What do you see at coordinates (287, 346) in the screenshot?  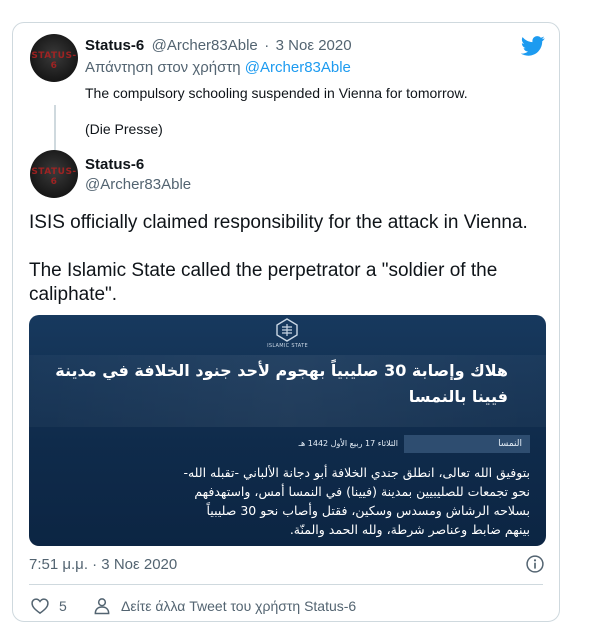 I see `logo-caption: ISLAMIC STATE` at bounding box center [287, 346].